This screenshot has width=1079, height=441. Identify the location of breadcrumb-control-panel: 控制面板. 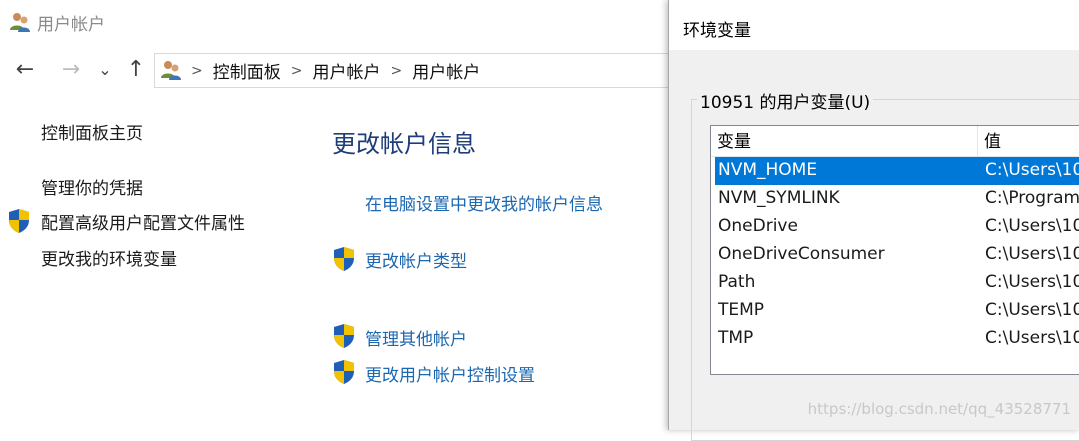
(247, 70).